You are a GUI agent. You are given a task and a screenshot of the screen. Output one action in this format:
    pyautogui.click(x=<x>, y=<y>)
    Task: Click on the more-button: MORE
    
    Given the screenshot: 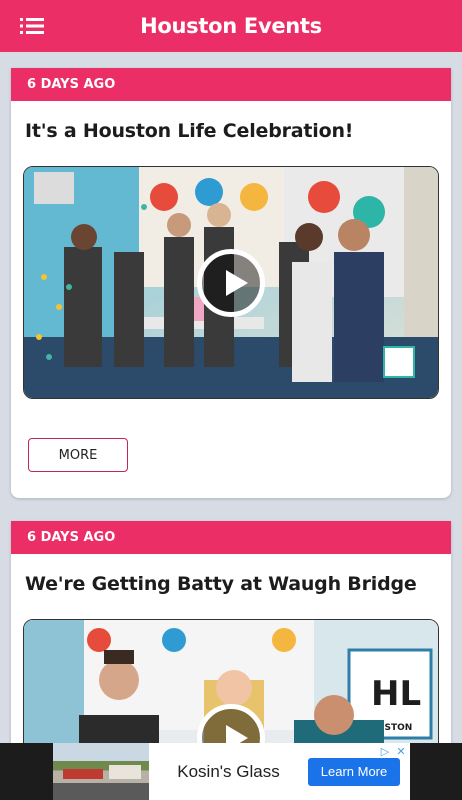 What is the action you would take?
    pyautogui.click(x=78, y=455)
    